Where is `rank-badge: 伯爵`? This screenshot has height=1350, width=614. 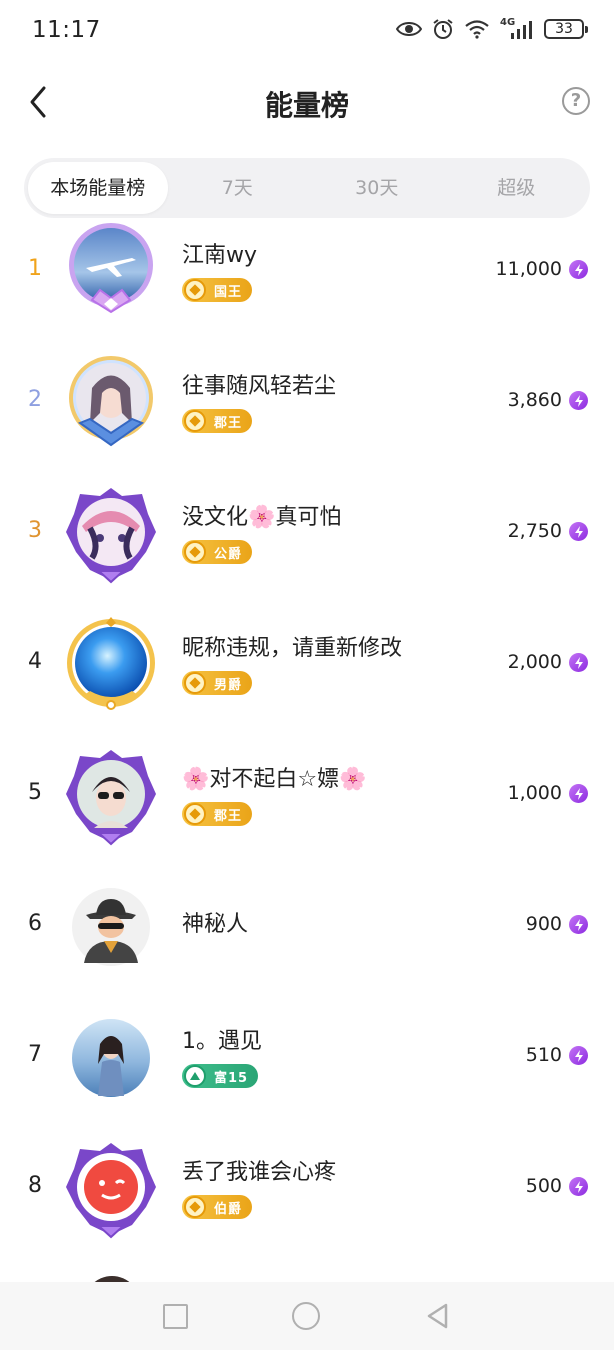 rank-badge: 伯爵 is located at coordinates (217, 1207).